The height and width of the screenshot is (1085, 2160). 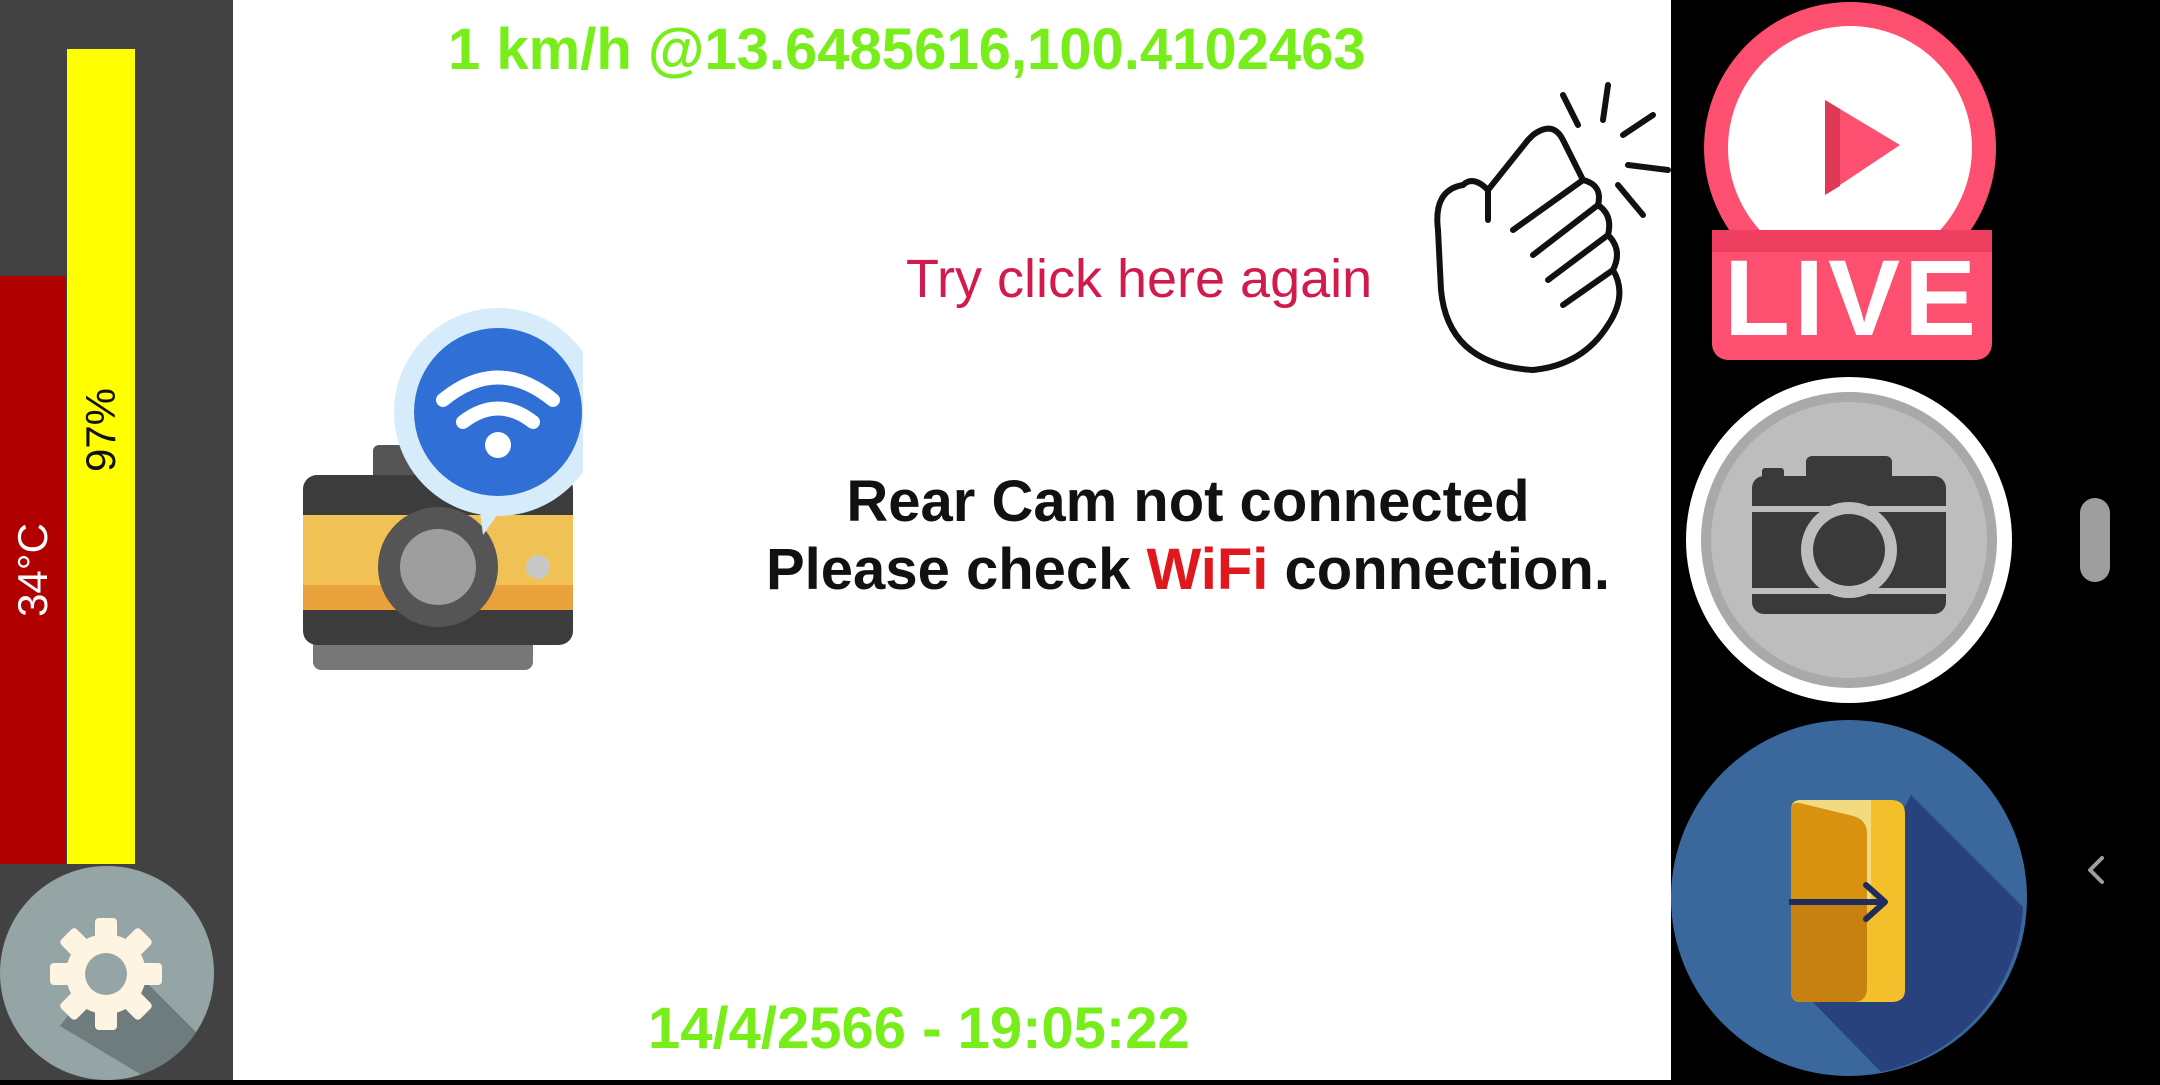 What do you see at coordinates (2095, 870) in the screenshot?
I see `back-chevron-icon` at bounding box center [2095, 870].